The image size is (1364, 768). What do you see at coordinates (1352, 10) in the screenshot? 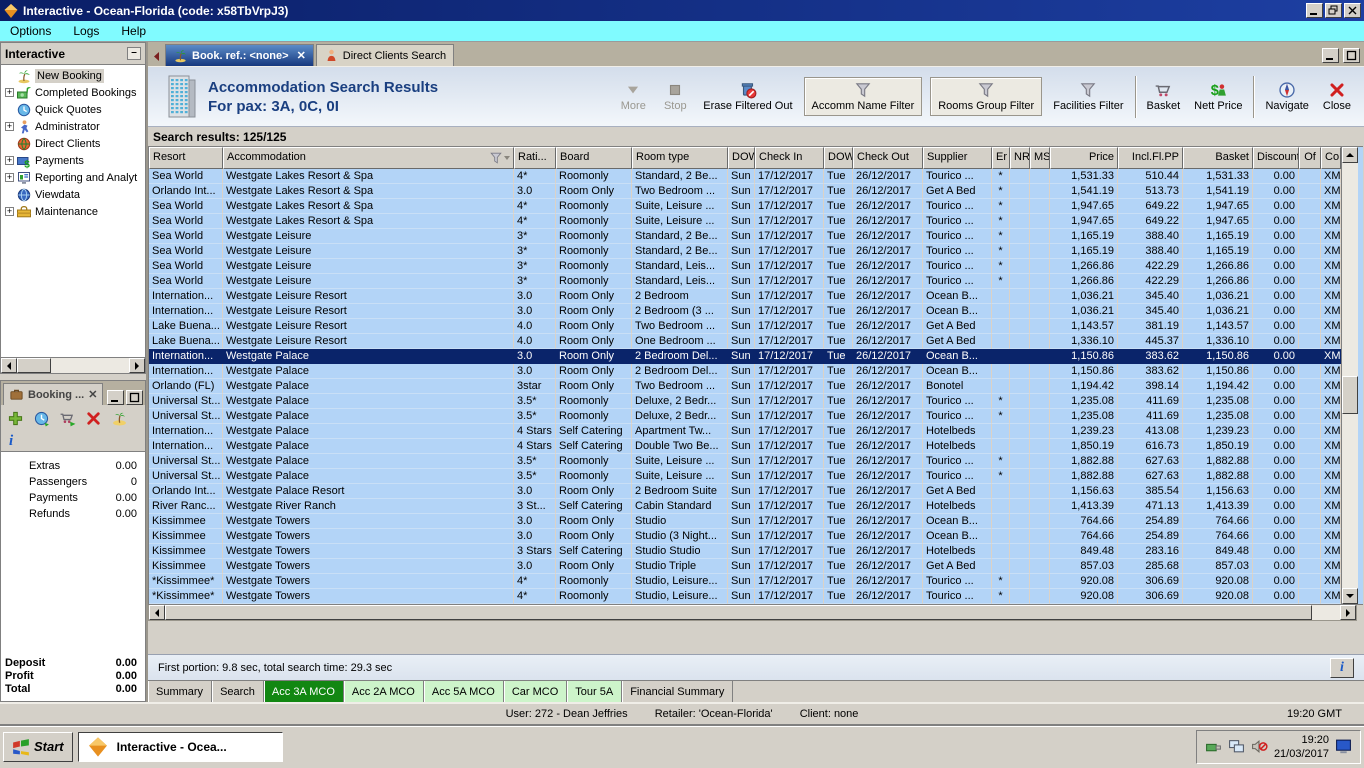
I see `close-window-button` at bounding box center [1352, 10].